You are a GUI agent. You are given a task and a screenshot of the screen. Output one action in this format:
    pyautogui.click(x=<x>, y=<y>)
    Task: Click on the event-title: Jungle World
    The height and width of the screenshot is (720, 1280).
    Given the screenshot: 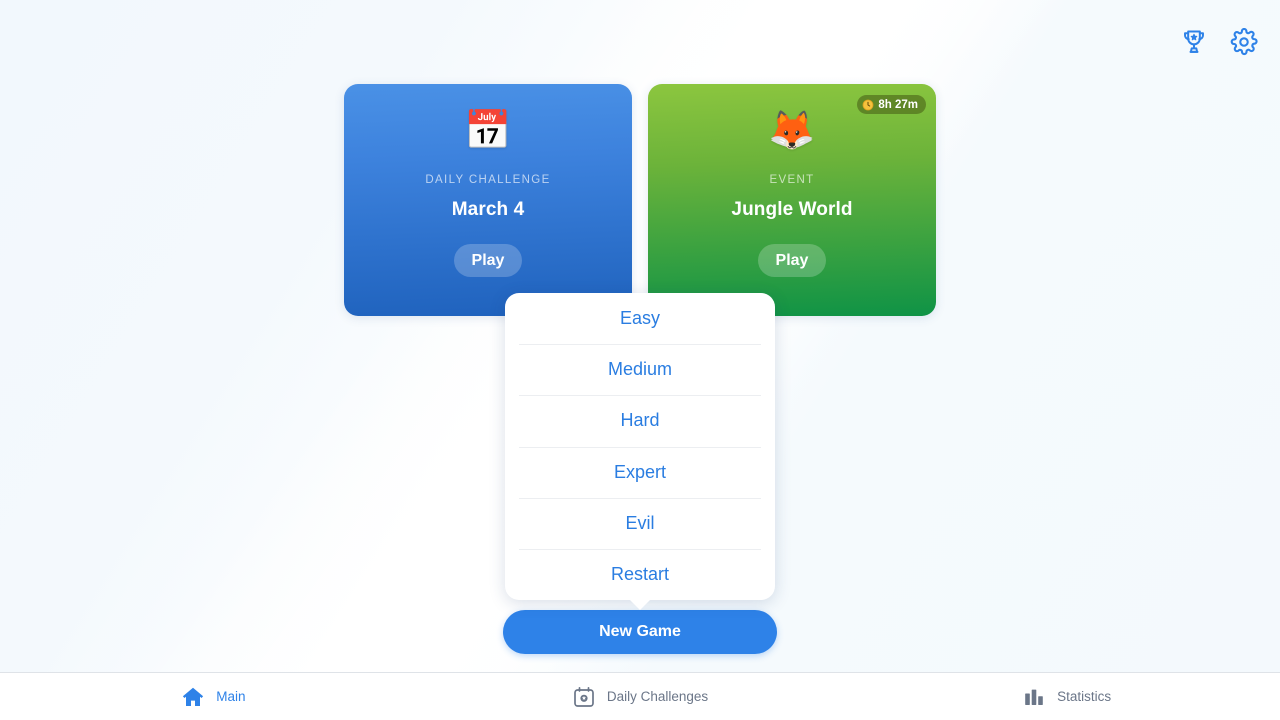 What is the action you would take?
    pyautogui.click(x=792, y=209)
    